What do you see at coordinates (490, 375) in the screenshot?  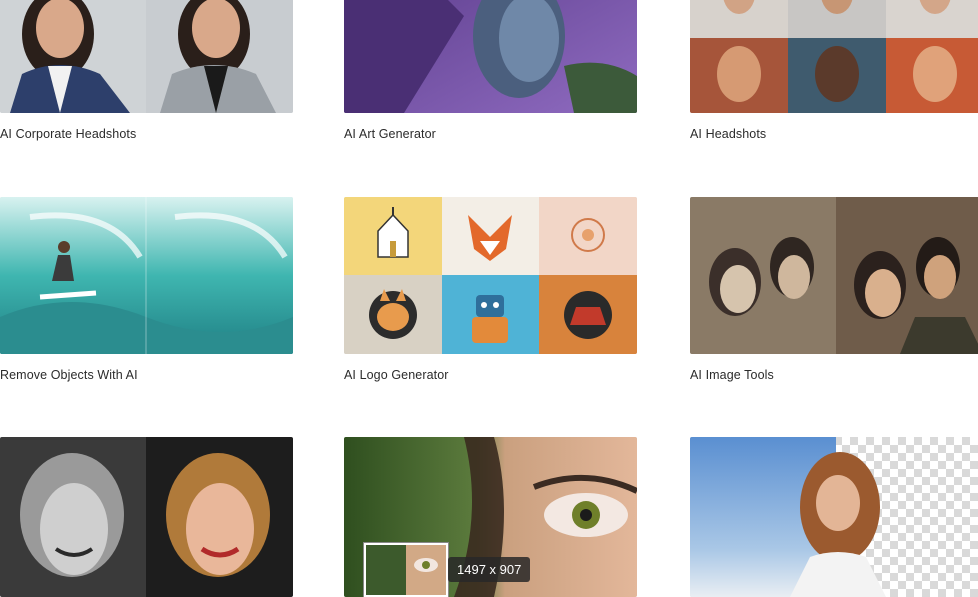 I see `card-label: AI Logo Generator` at bounding box center [490, 375].